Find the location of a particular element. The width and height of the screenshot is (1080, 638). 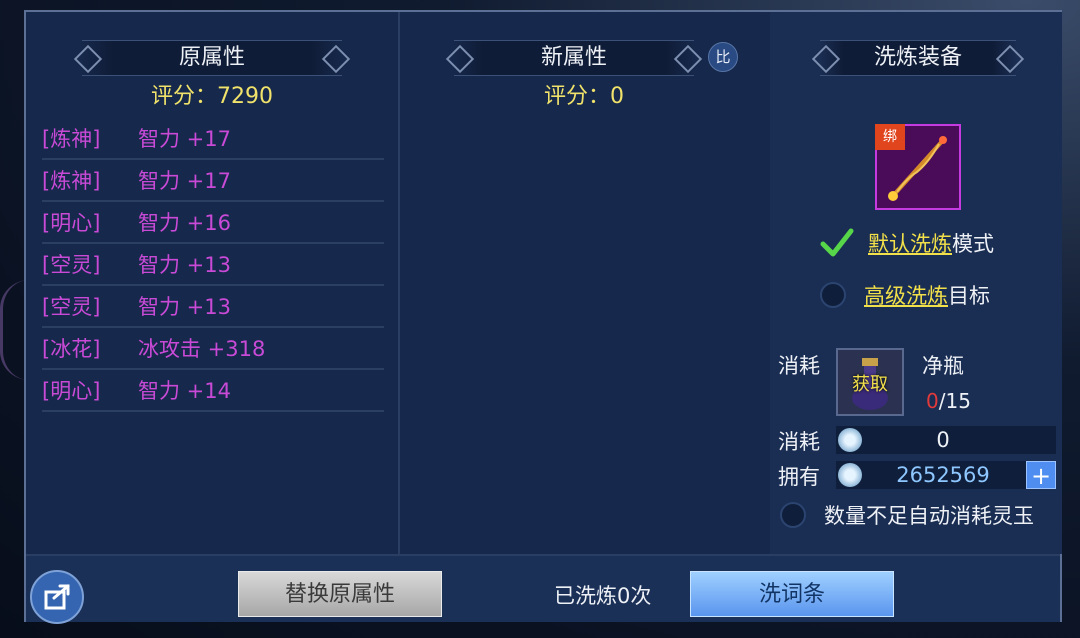

equipment-slot: 绑 is located at coordinates (918, 167).